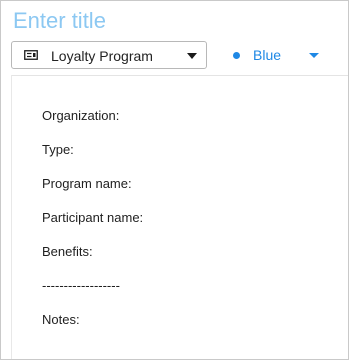  Describe the element at coordinates (31, 55) in the screenshot. I see `document-card-icon` at that location.